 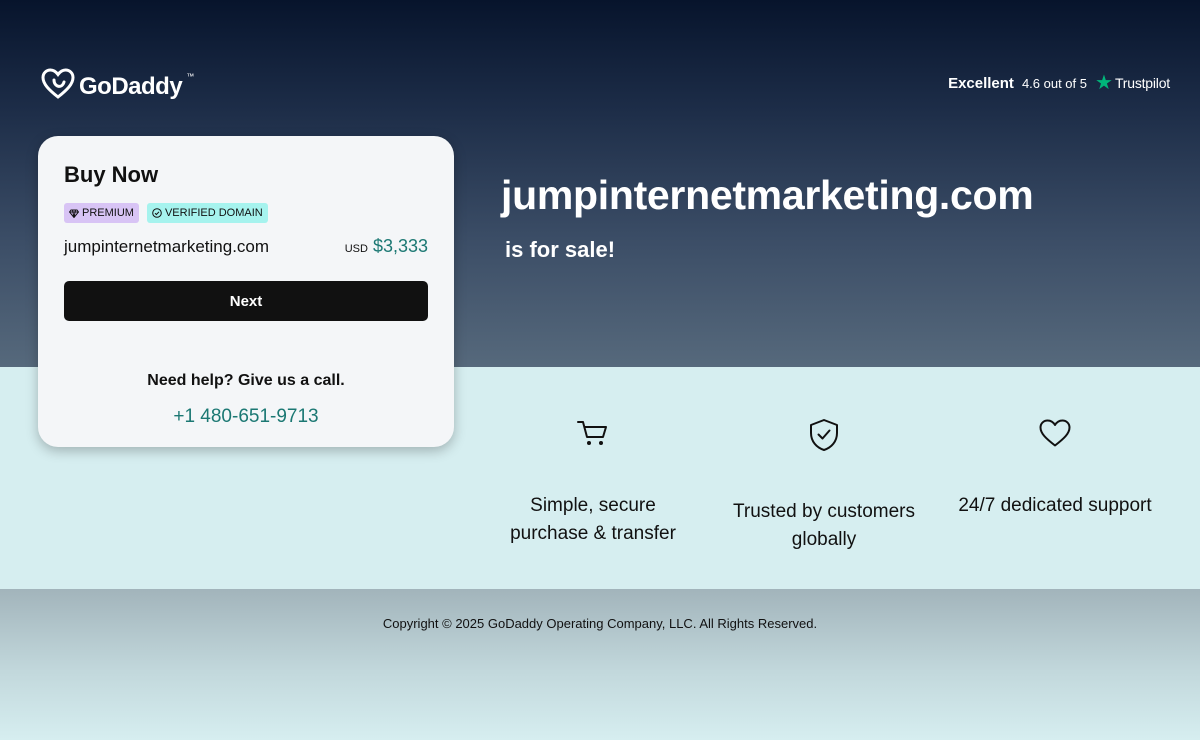 What do you see at coordinates (246, 301) in the screenshot?
I see `next-button: Next` at bounding box center [246, 301].